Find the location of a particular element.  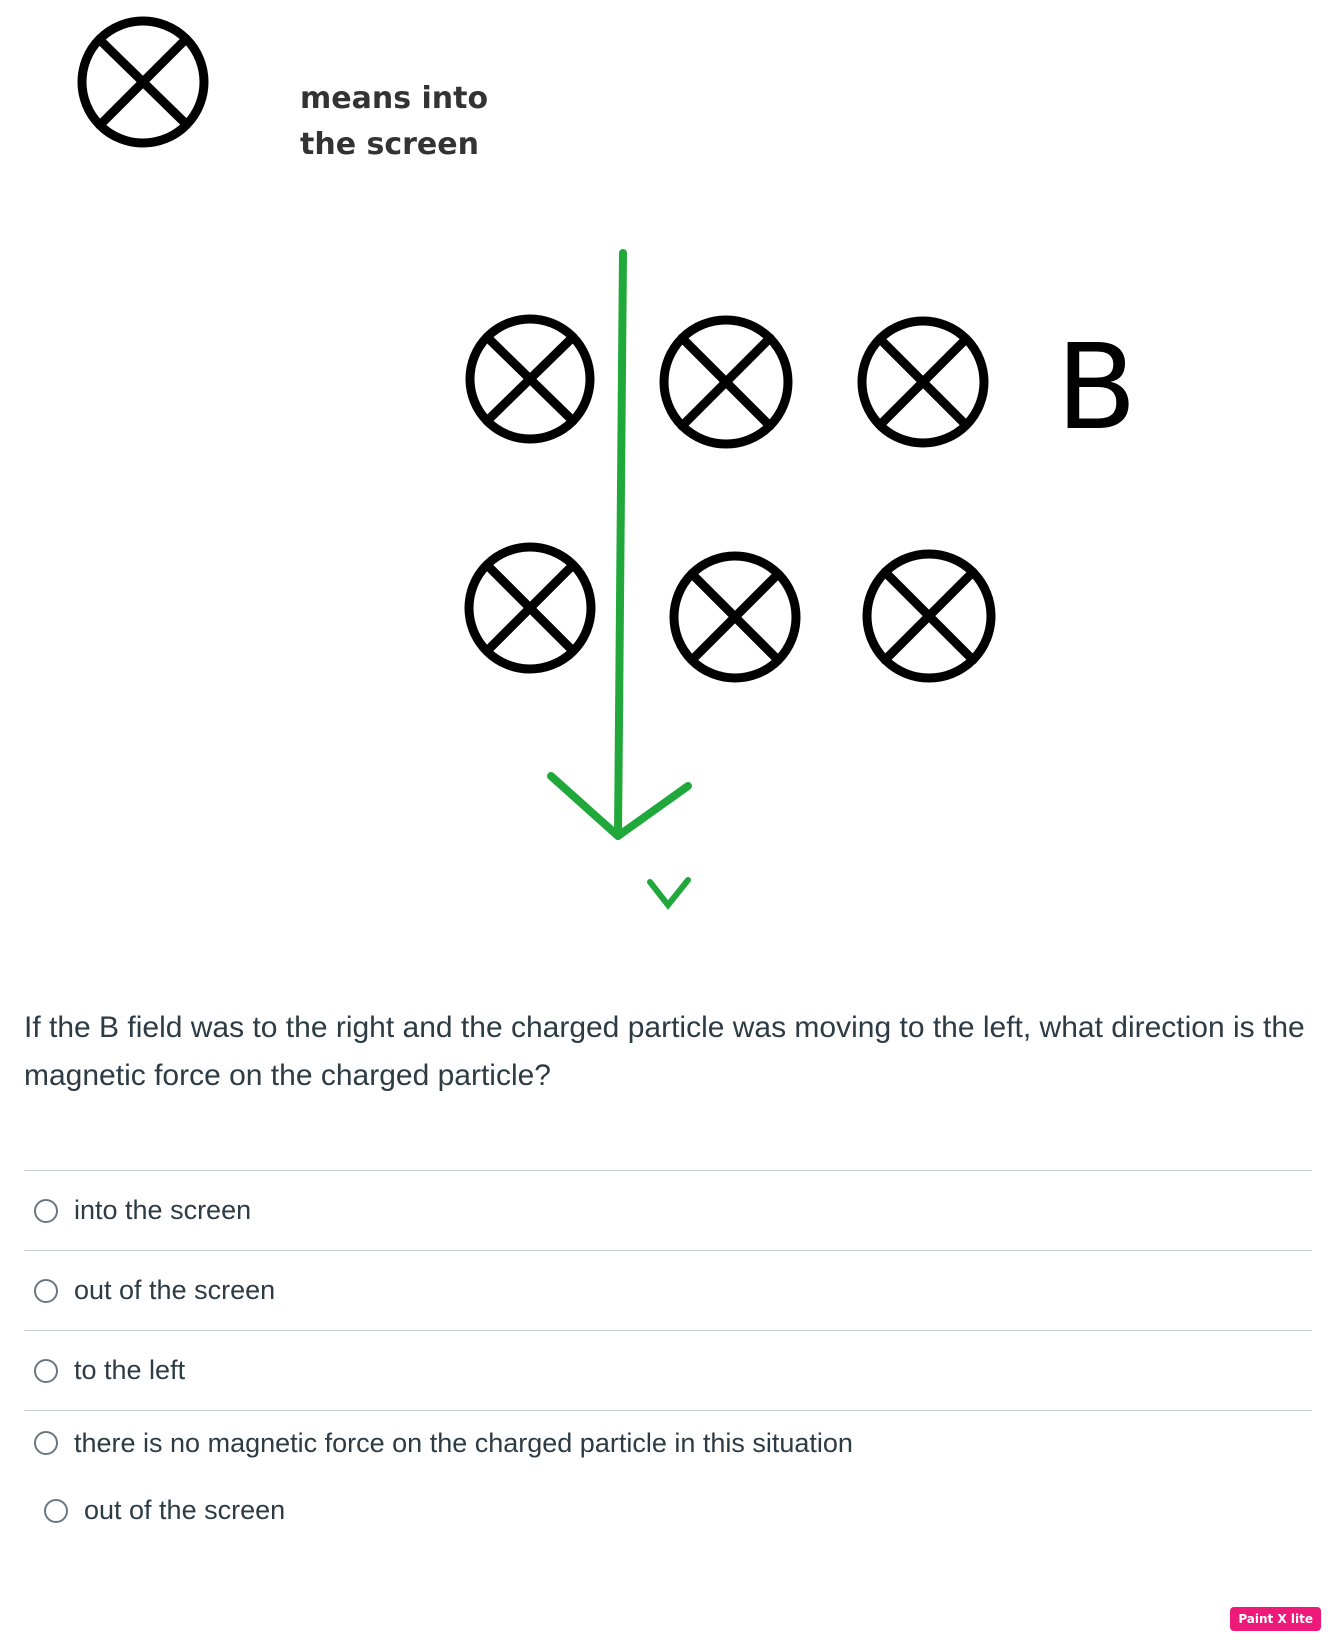

answer-option: into the screen is located at coordinates (668, 1210).